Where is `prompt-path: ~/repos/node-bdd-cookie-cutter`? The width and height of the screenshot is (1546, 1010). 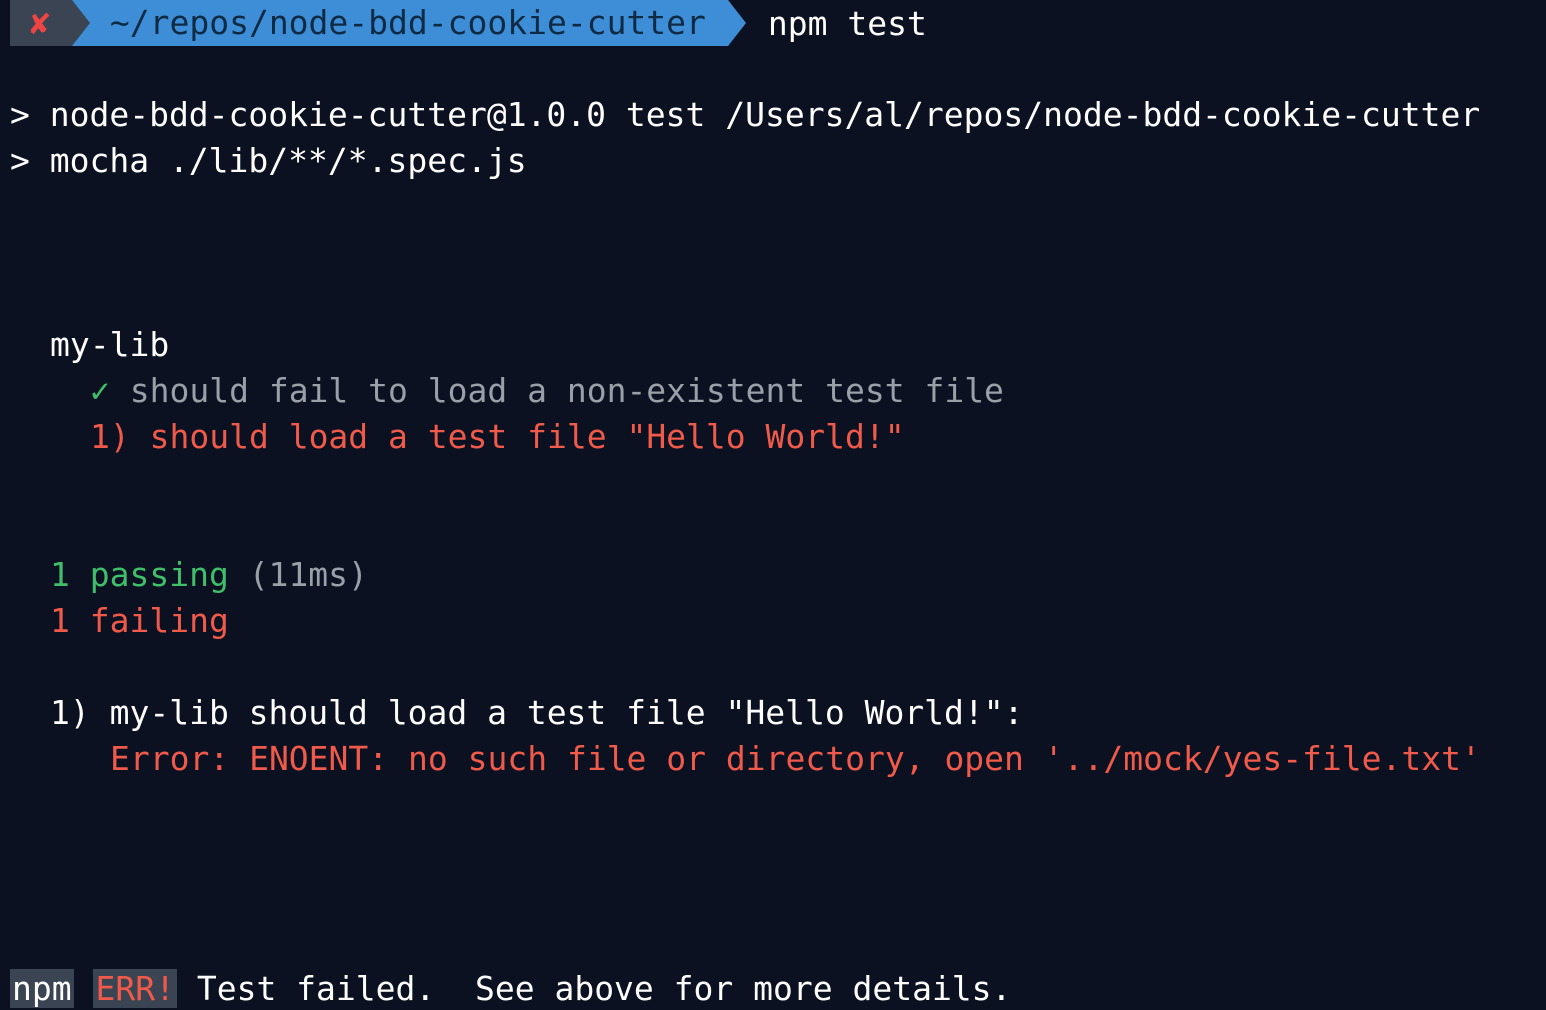
prompt-path: ~/repos/node-bdd-cookie-cutter is located at coordinates (408, 23).